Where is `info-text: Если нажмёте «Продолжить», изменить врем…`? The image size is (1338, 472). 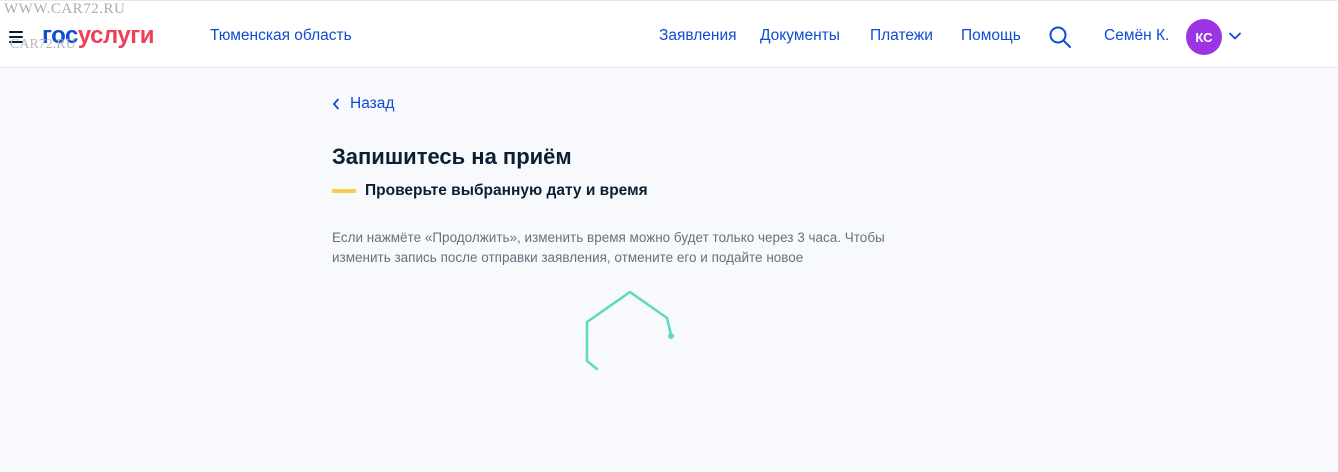 info-text: Если нажмёте «Продолжить», изменить врем… is located at coordinates (632, 248).